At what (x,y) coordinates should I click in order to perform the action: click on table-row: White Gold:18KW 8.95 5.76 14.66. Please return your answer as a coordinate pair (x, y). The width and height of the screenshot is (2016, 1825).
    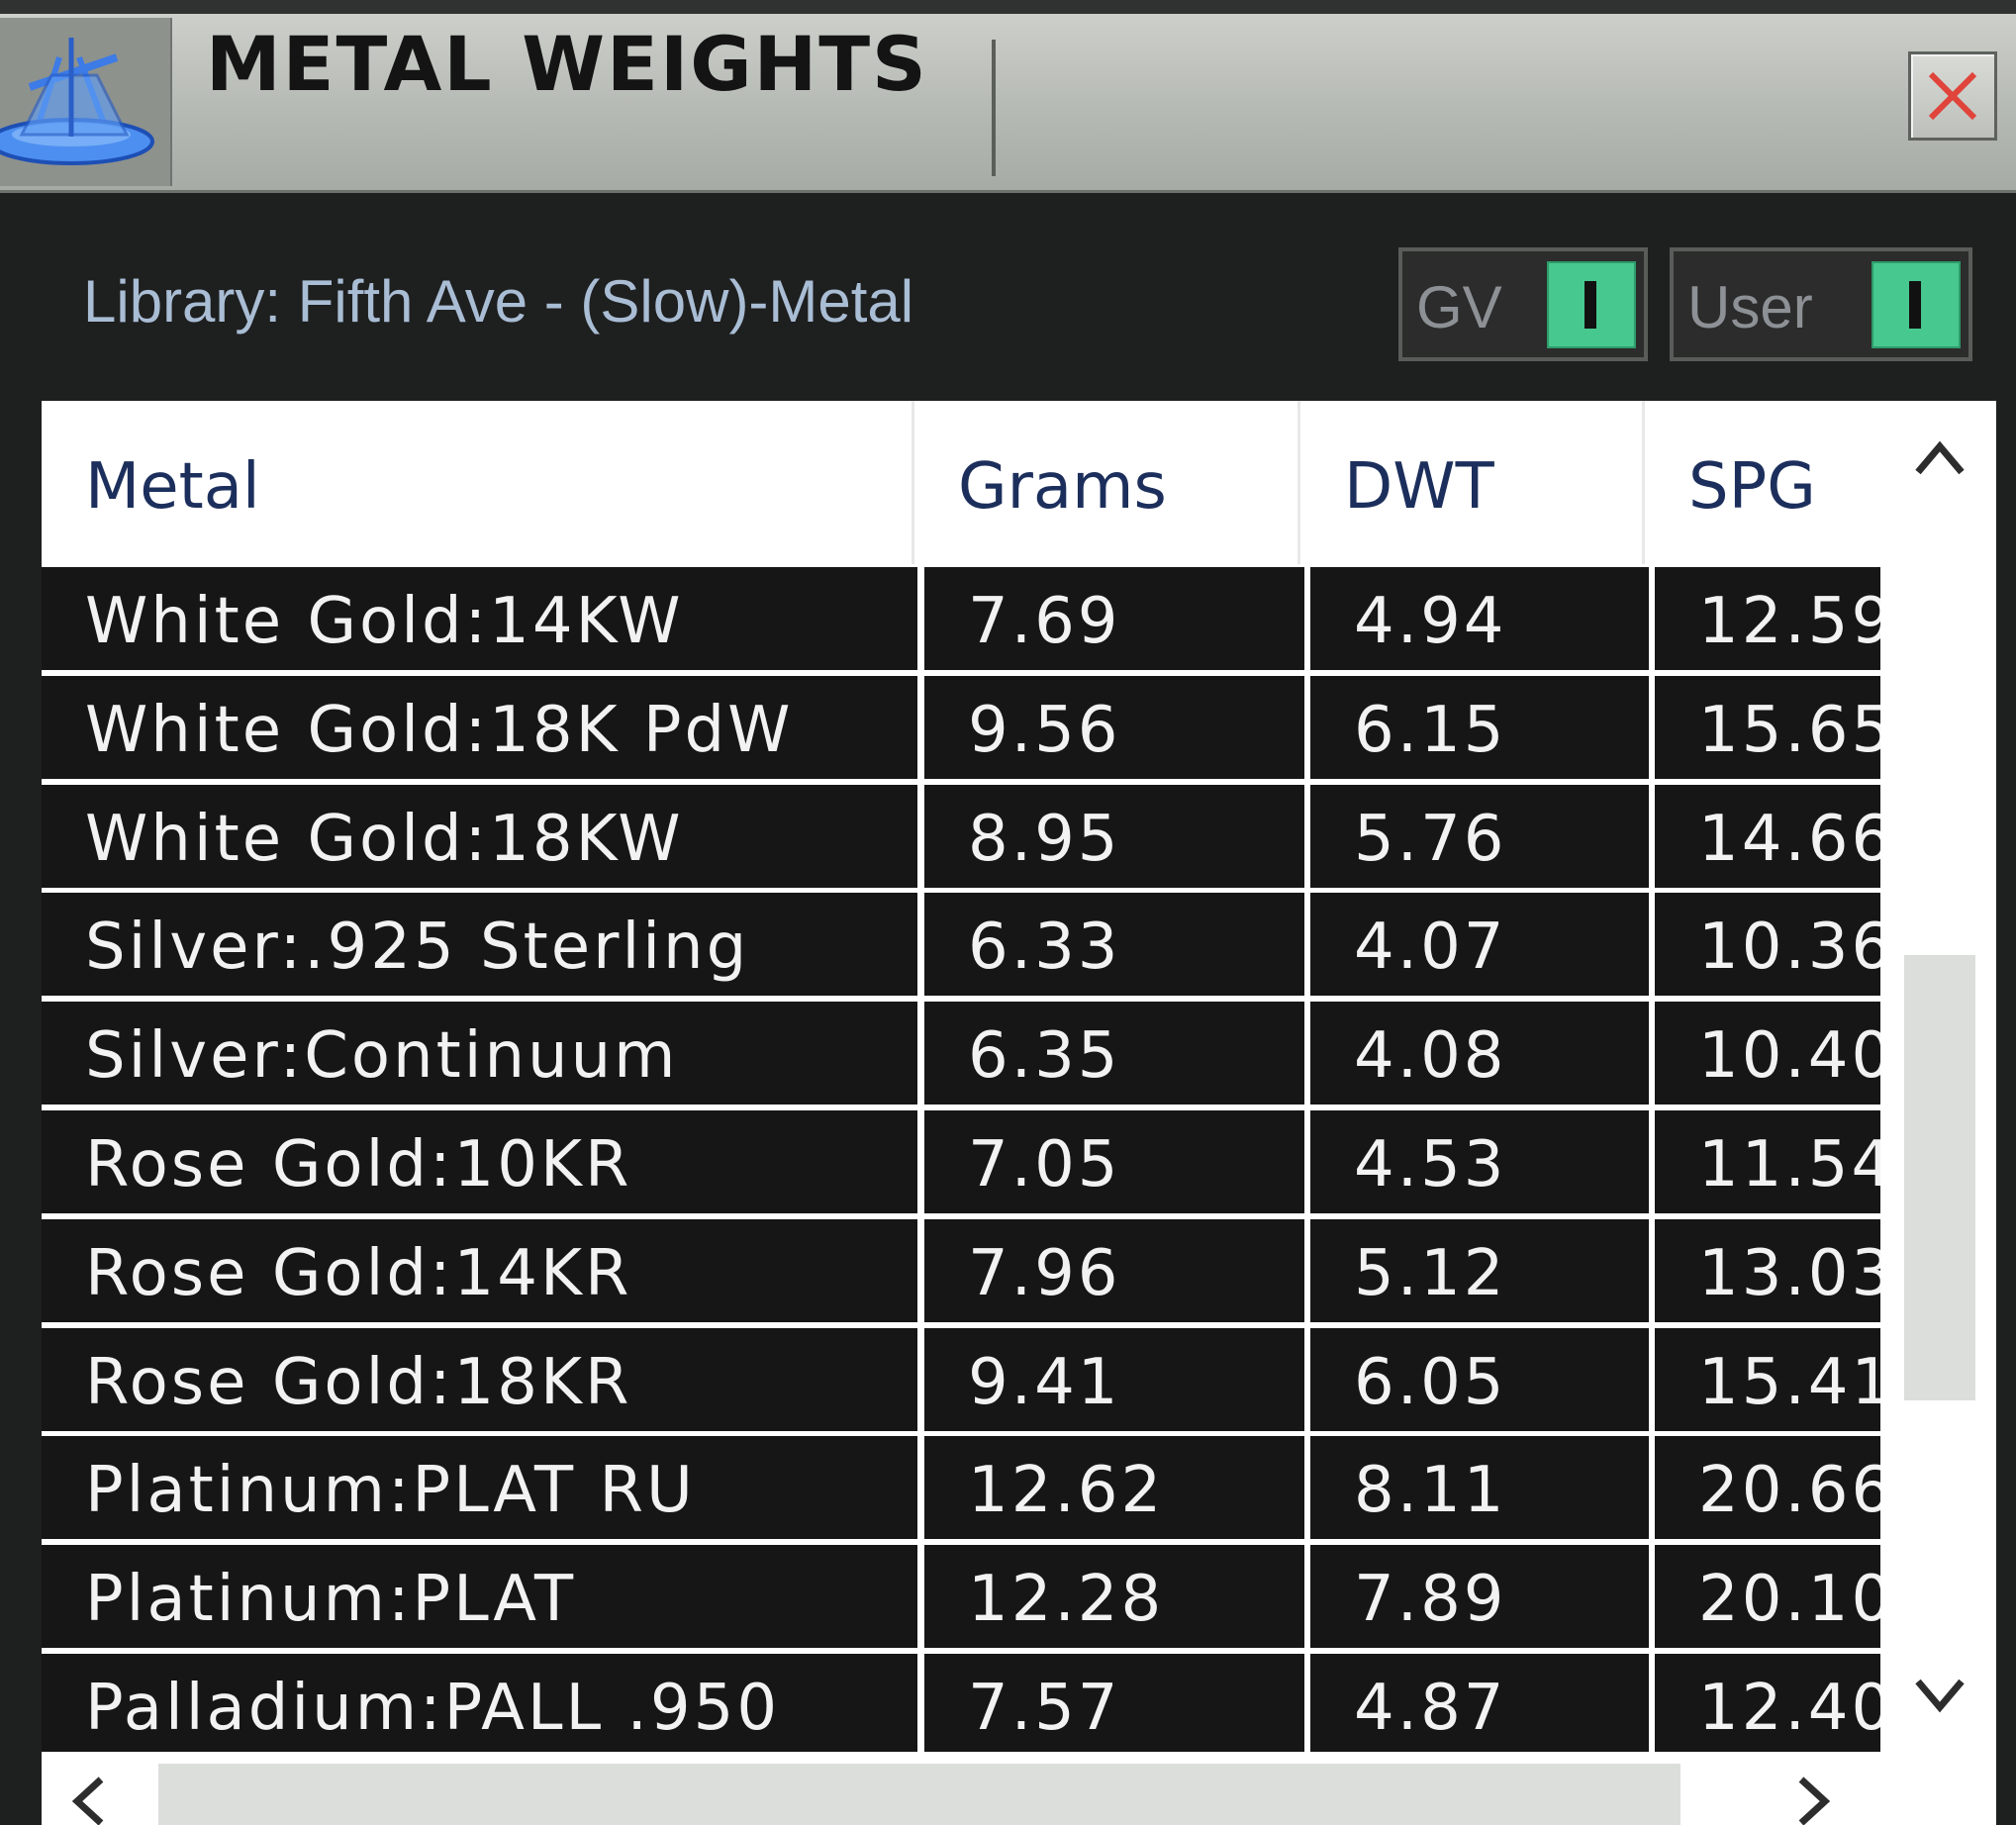
    Looking at the image, I should click on (961, 836).